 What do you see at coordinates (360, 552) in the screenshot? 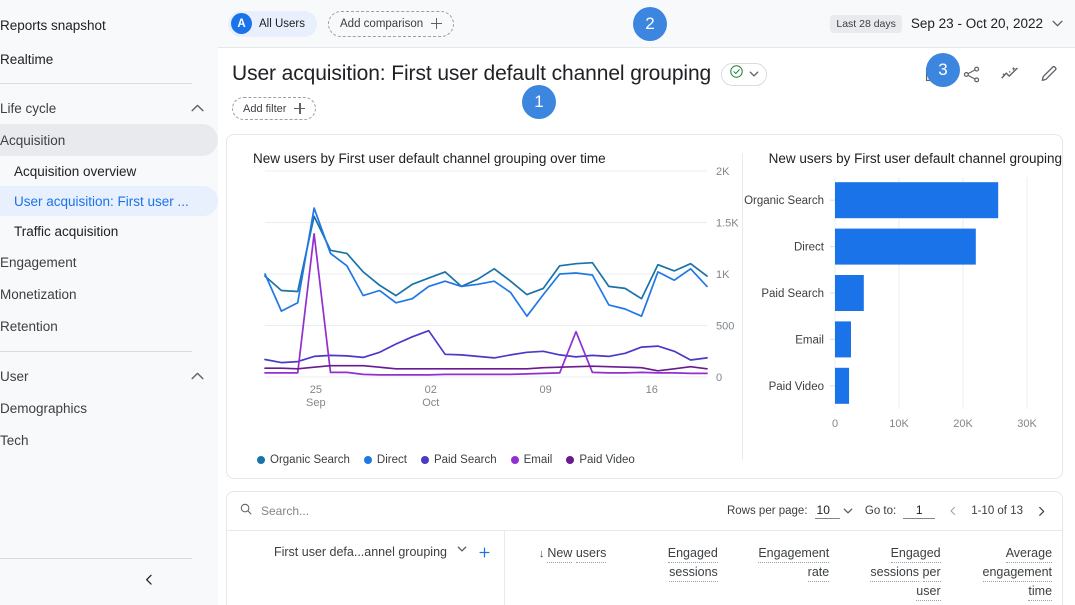
I see `dimension-name: First user defa...annel grouping` at bounding box center [360, 552].